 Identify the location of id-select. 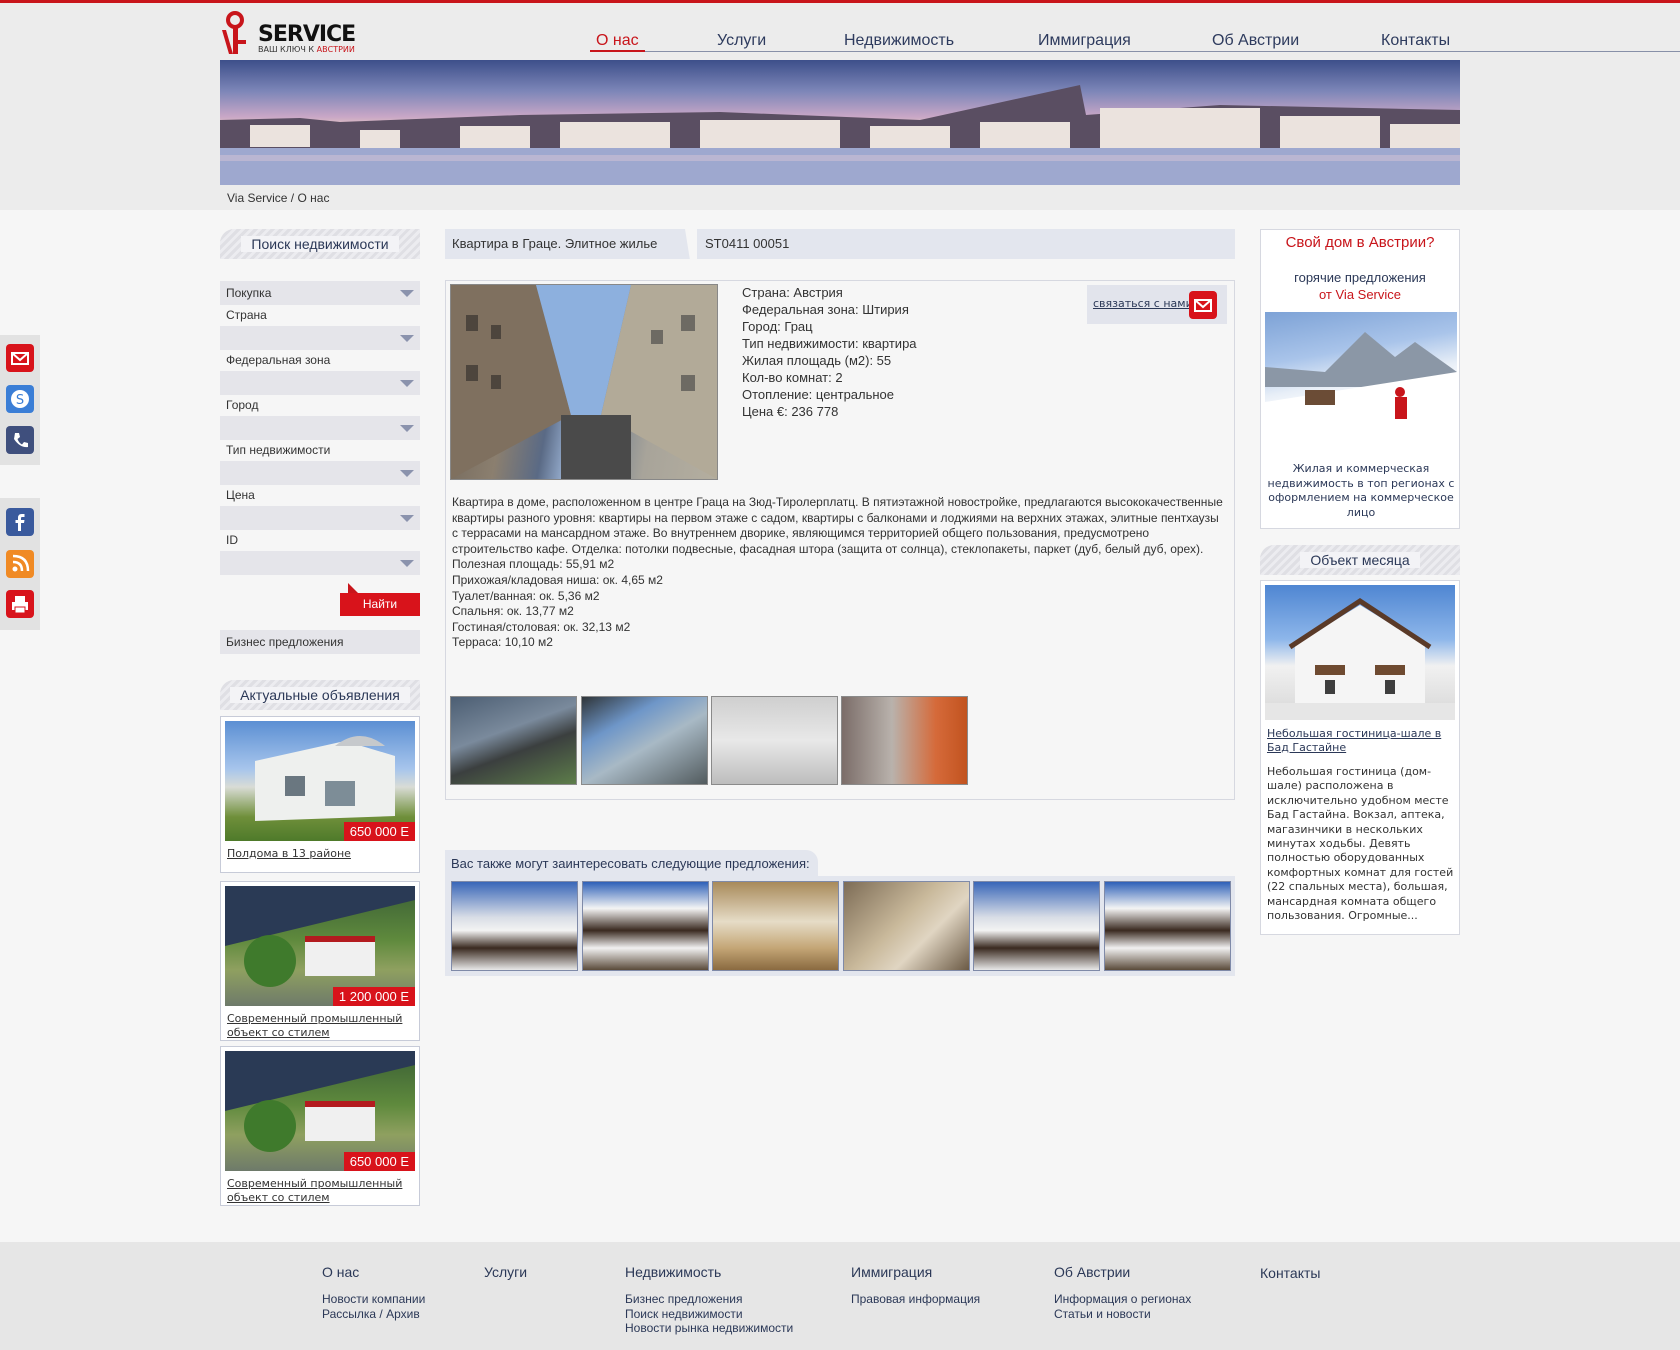
(320, 563).